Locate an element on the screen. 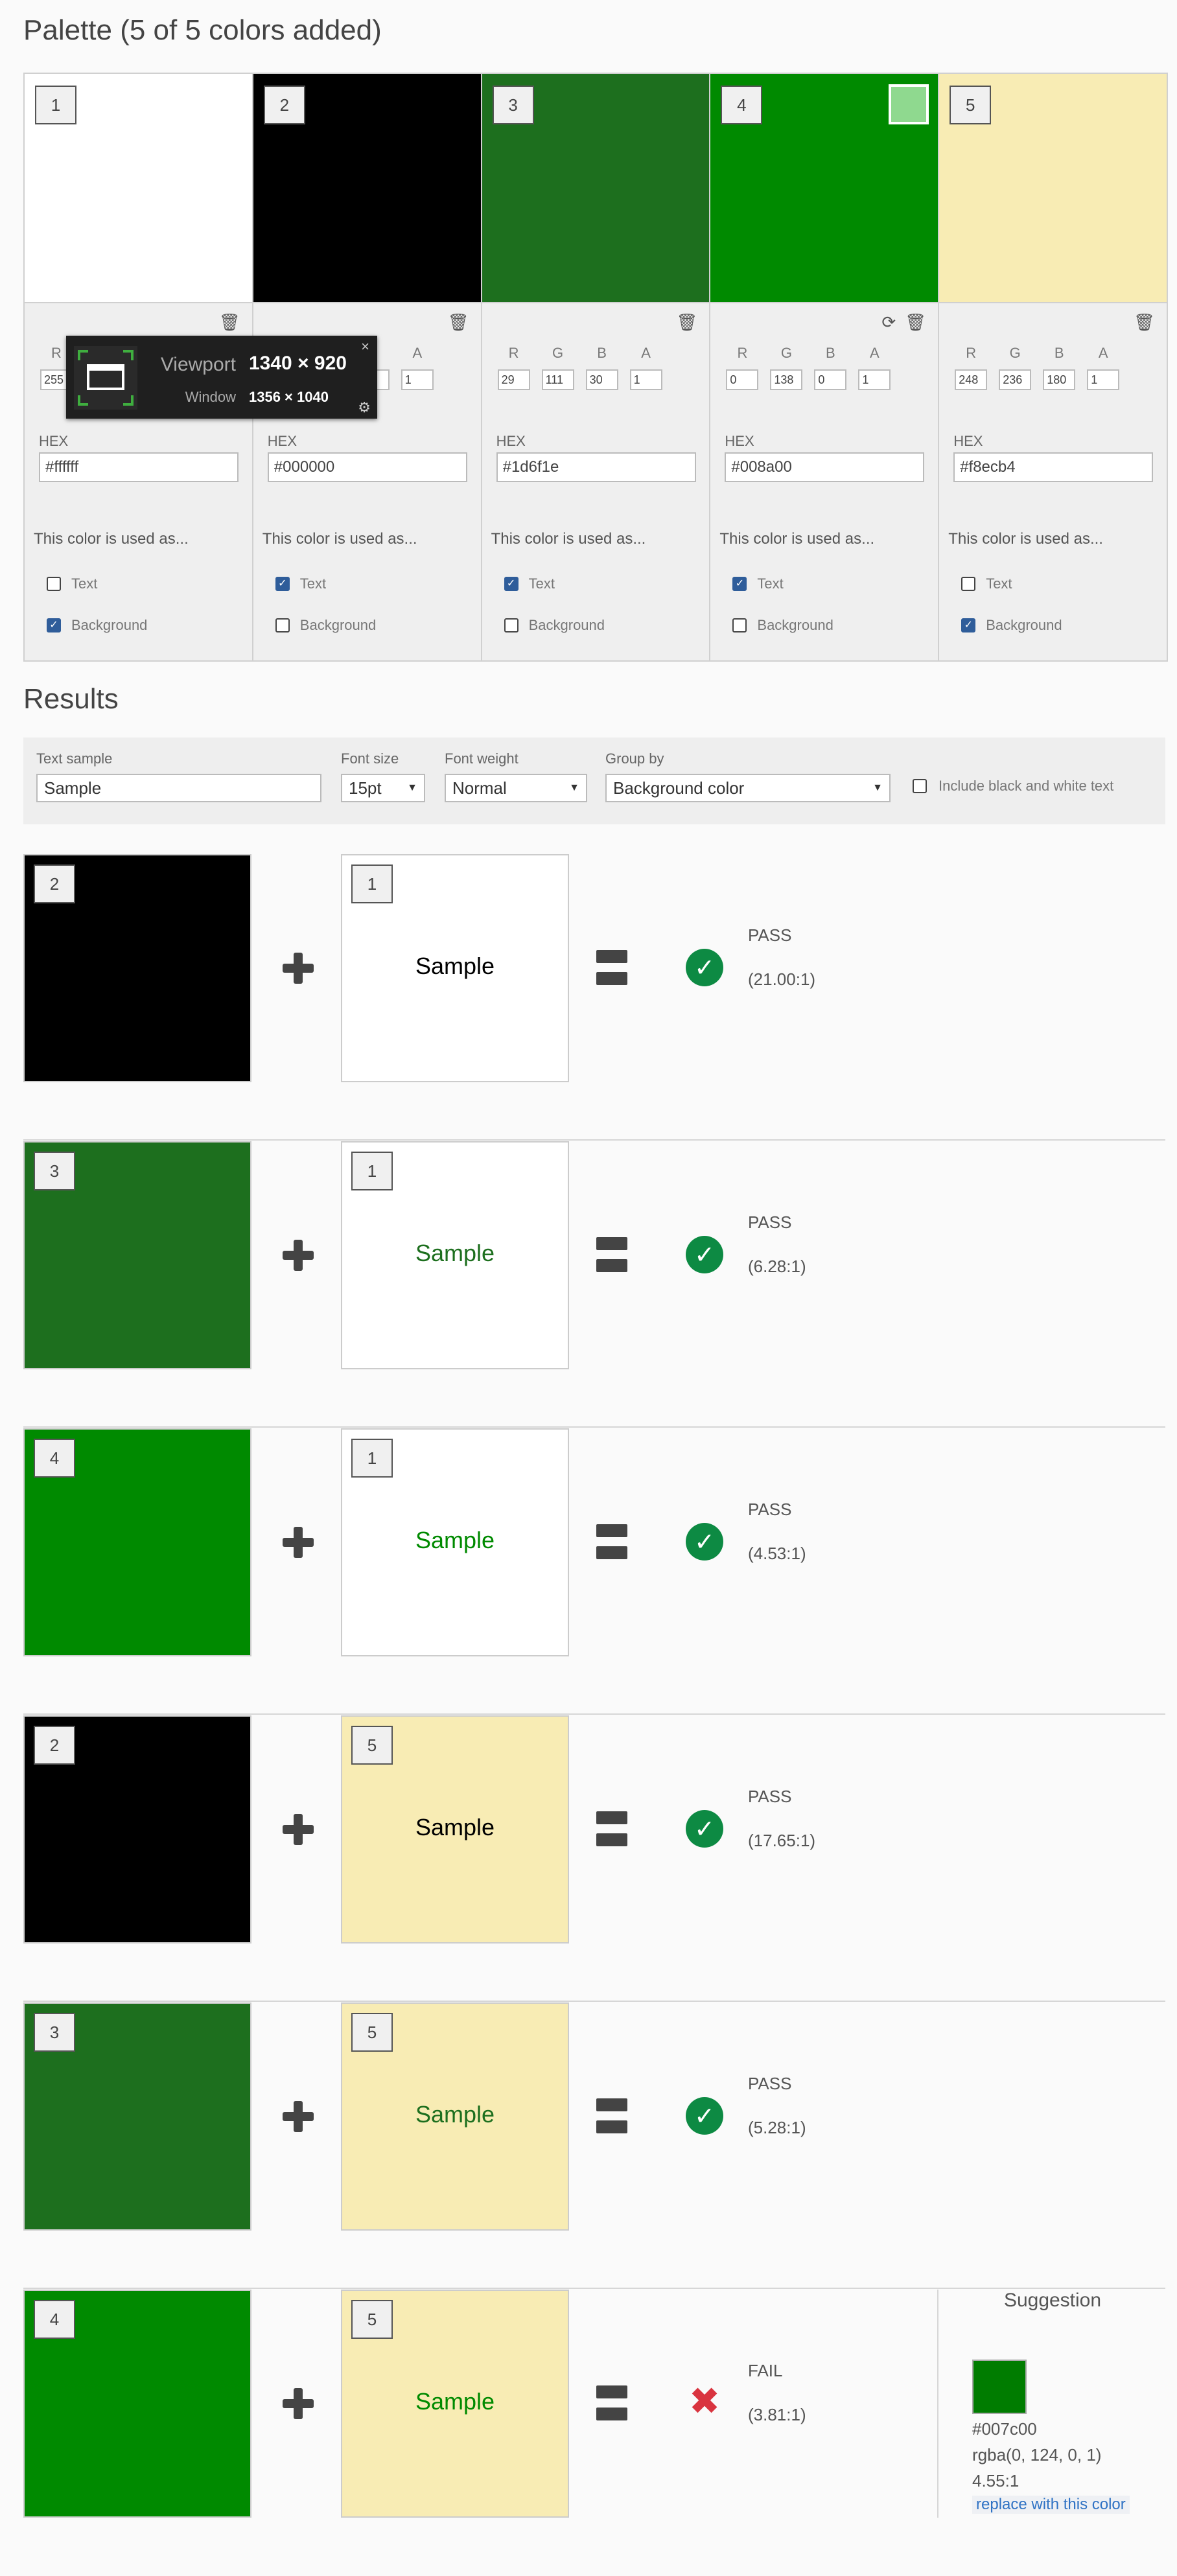  channel-b: B is located at coordinates (830, 368).